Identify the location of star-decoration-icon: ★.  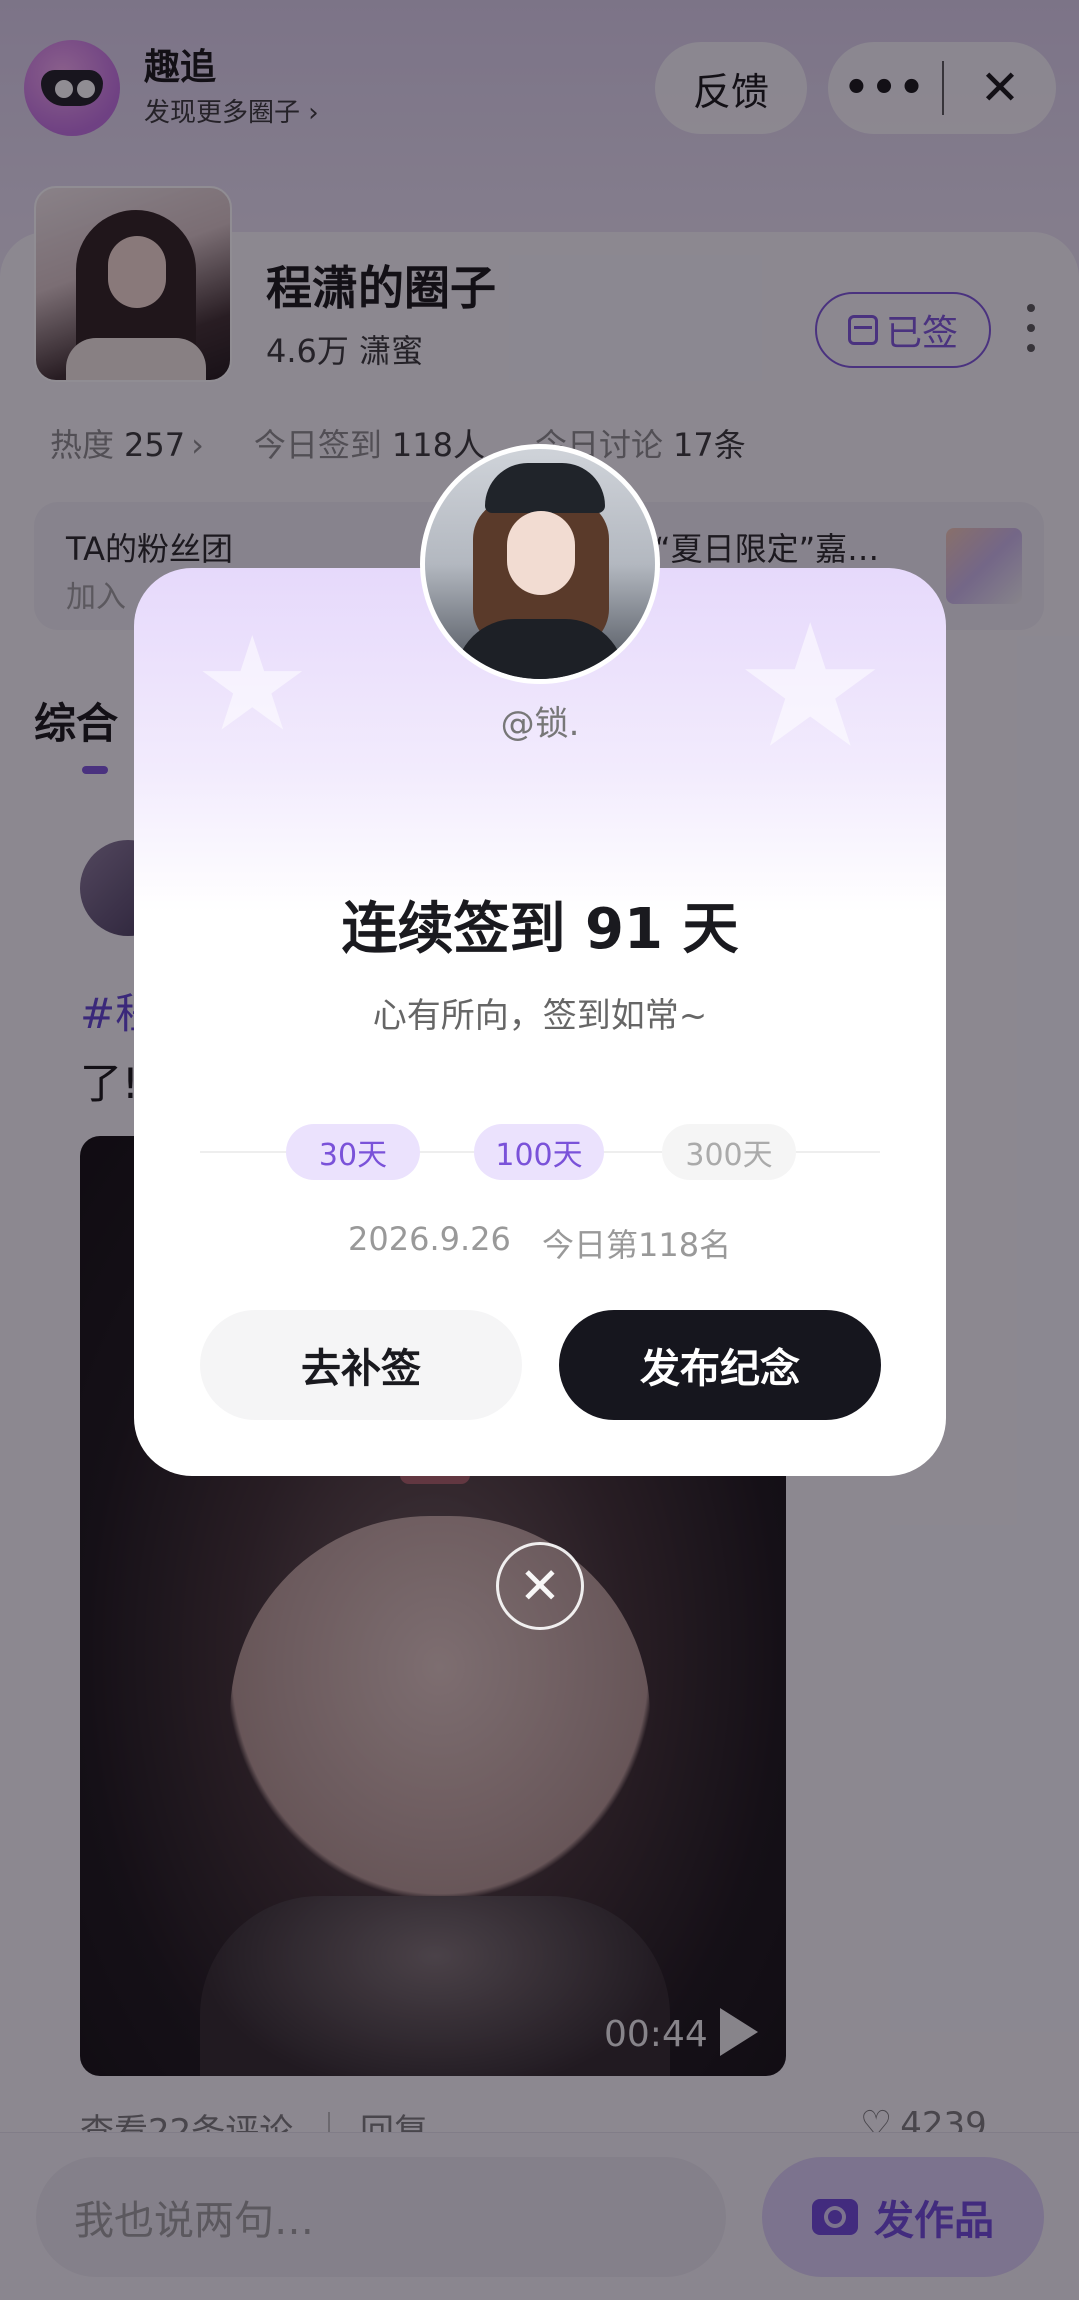
(810, 687).